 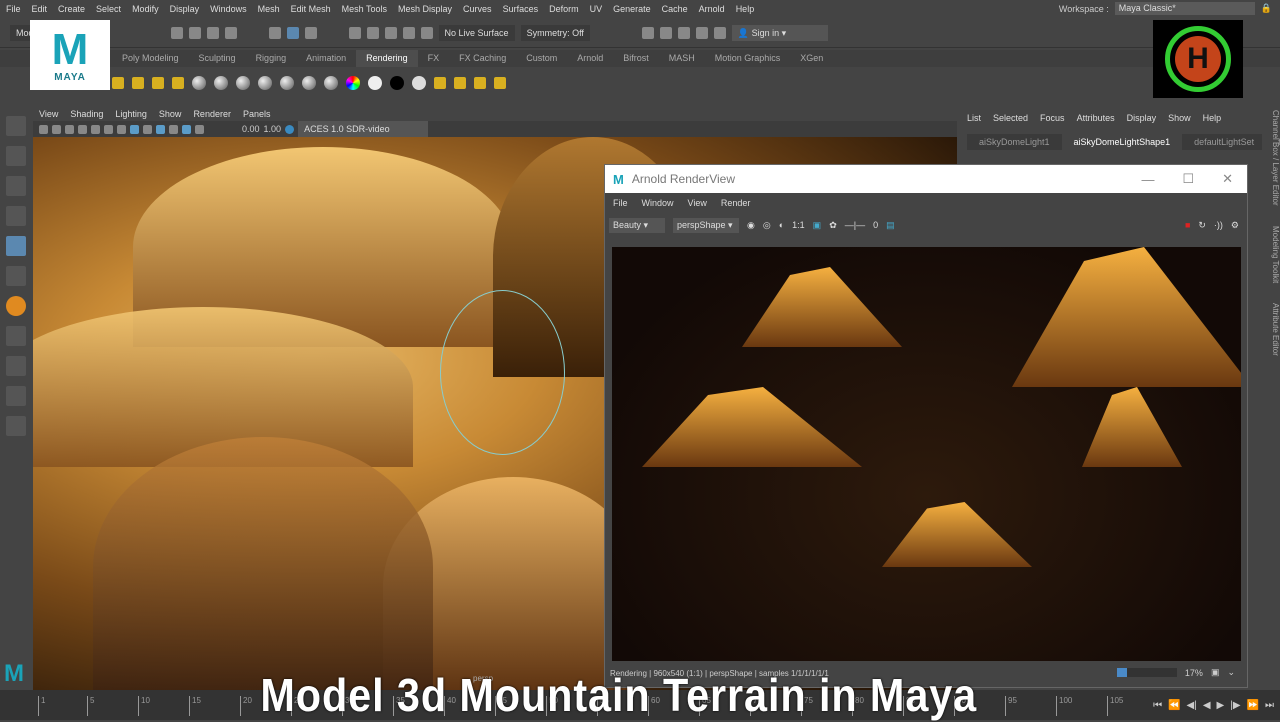 What do you see at coordinates (1122, 142) in the screenshot?
I see `attr-tab-aiskydomelightshape1: aiSkyDomeLightShape1` at bounding box center [1122, 142].